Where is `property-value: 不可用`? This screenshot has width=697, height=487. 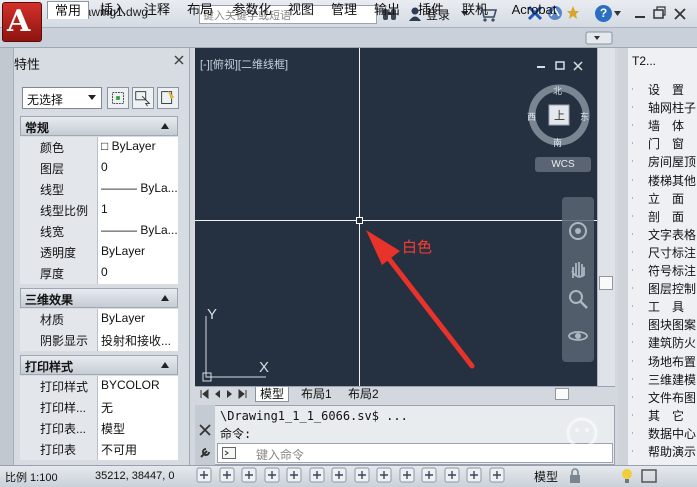 property-value: 不可用 is located at coordinates (138, 449).